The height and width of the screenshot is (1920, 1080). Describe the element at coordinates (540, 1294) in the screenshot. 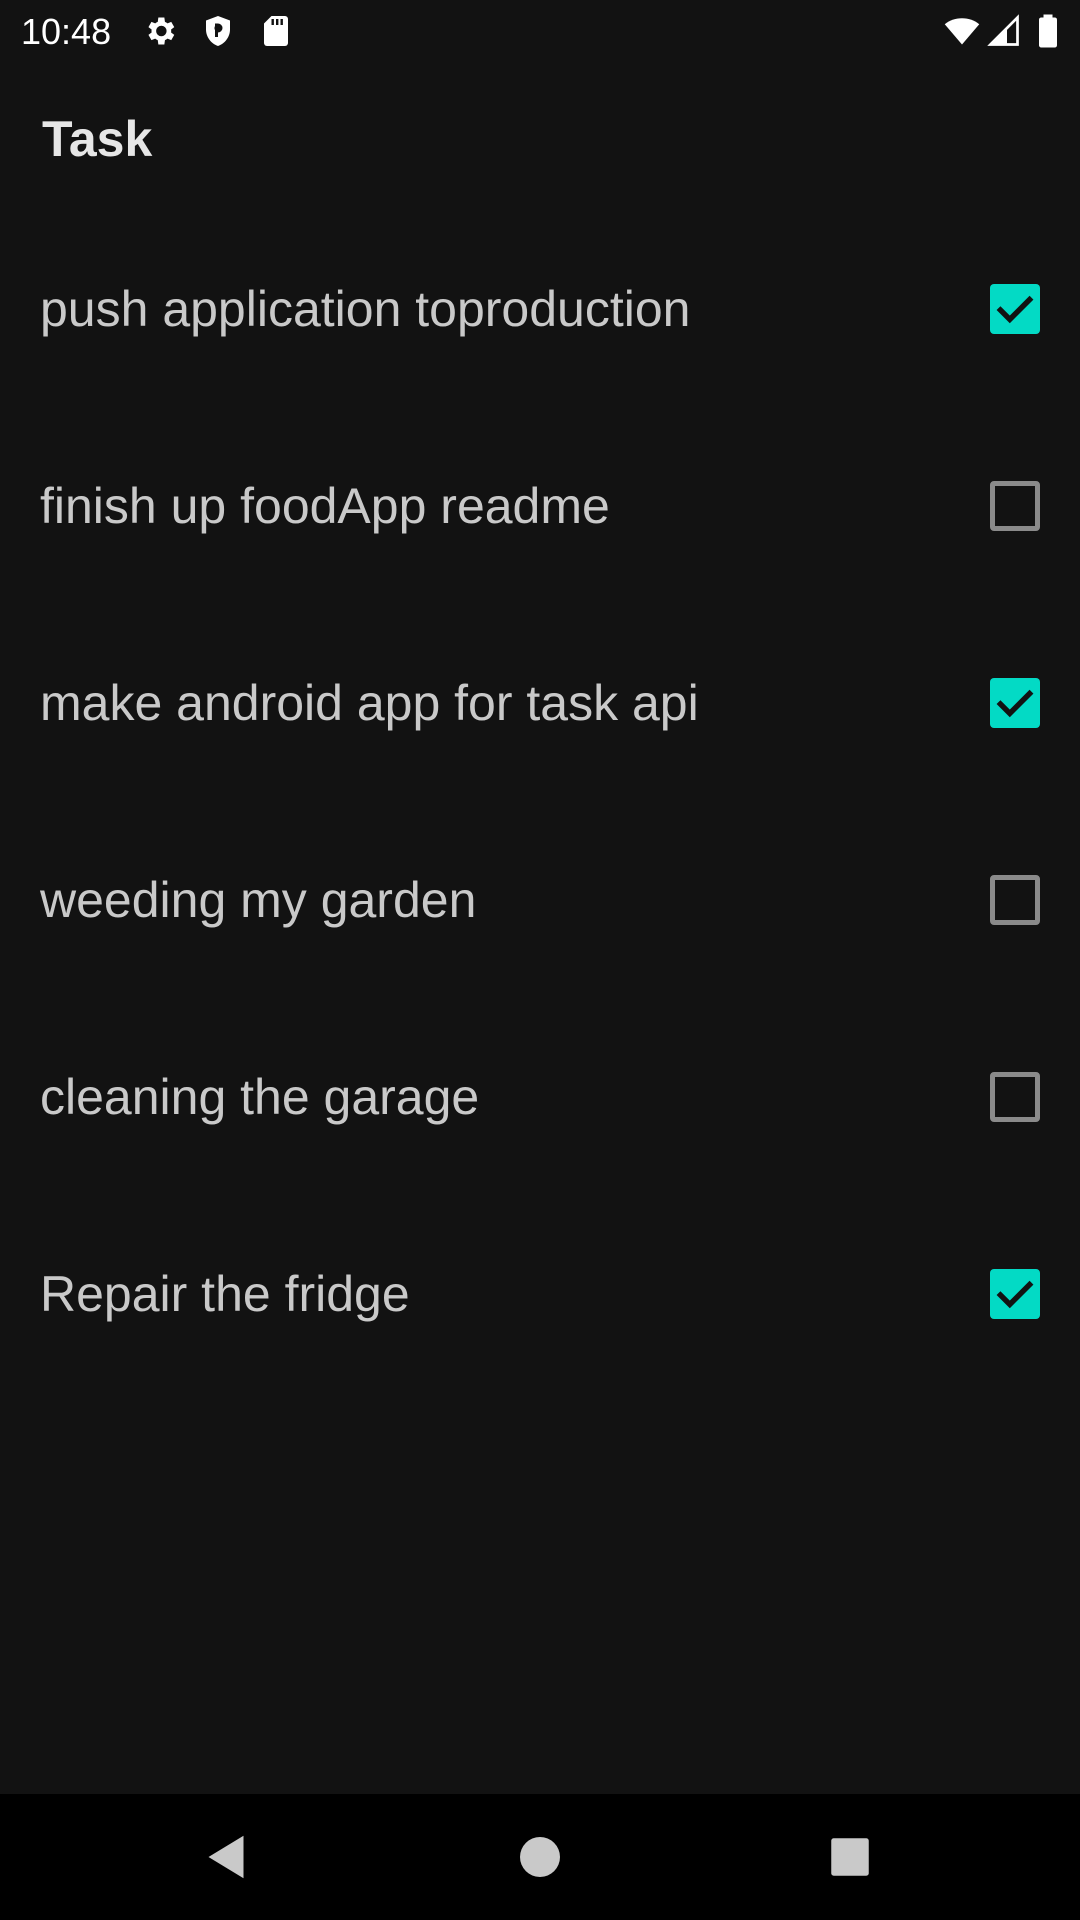

I see `task-row: Repair the fridge` at that location.